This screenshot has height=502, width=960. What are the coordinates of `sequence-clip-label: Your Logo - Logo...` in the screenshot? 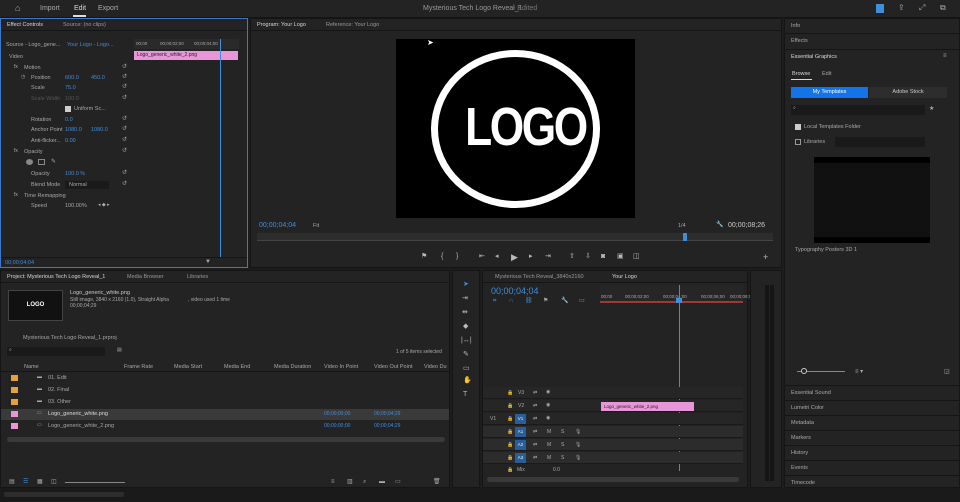 It's located at (90, 45).